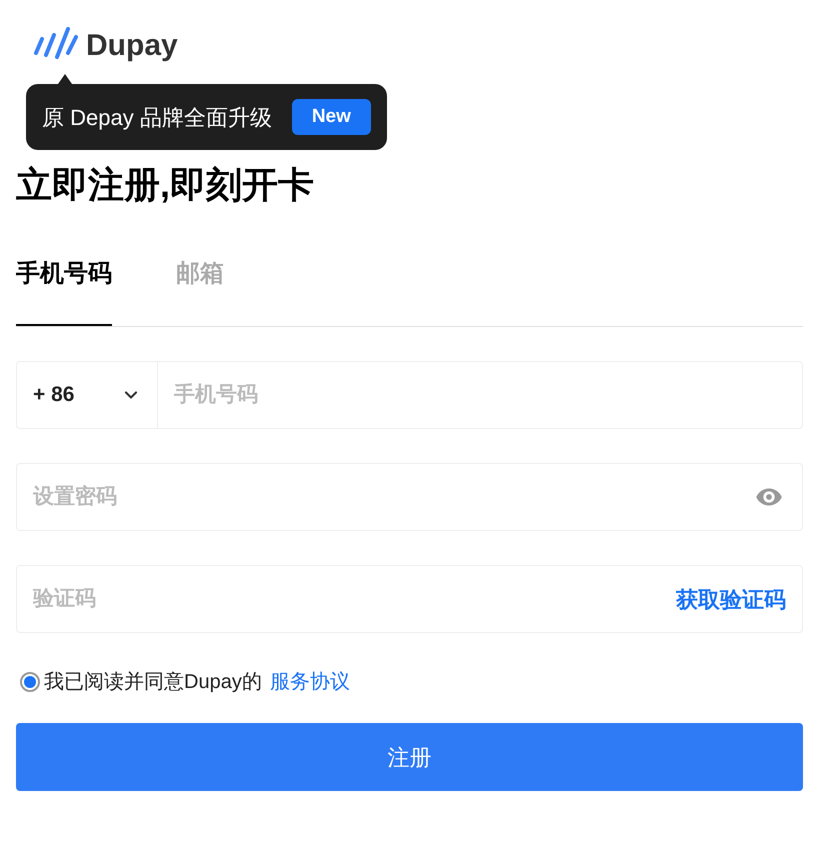  Describe the element at coordinates (153, 682) in the screenshot. I see `agreement-text: 我已阅读并同意Dupay的` at that location.